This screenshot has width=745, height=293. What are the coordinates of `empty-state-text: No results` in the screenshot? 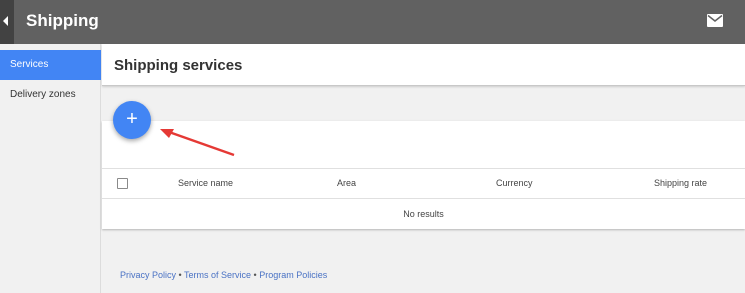 It's located at (423, 214).